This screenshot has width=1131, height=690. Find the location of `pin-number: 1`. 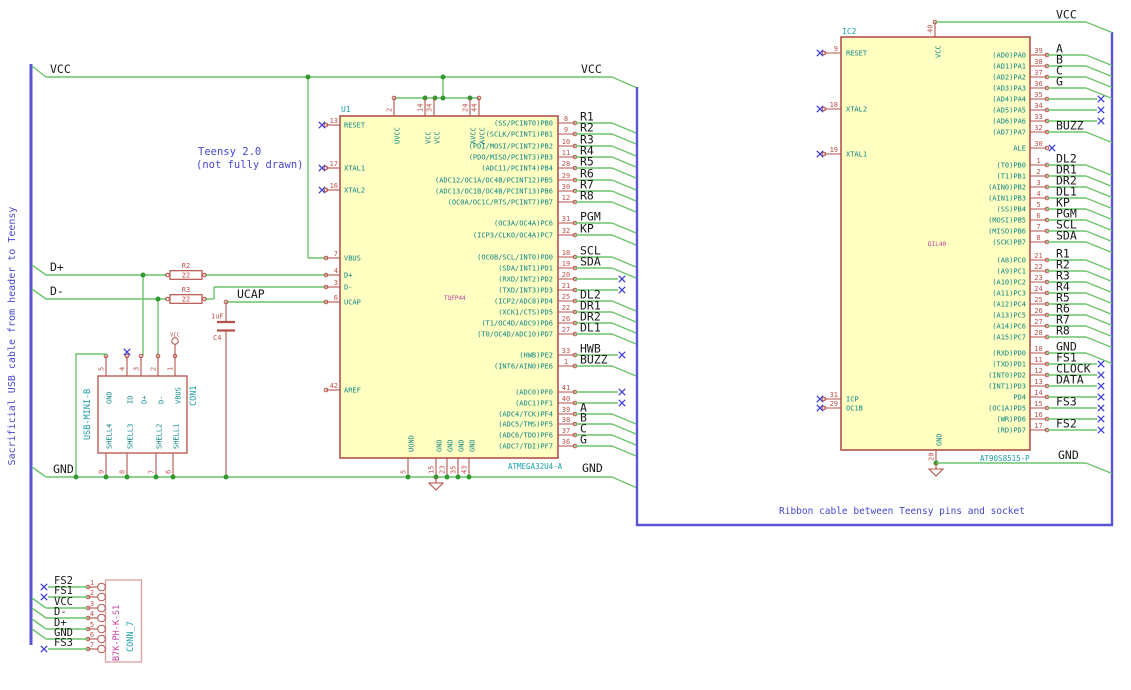

pin-number: 1 is located at coordinates (92, 583).